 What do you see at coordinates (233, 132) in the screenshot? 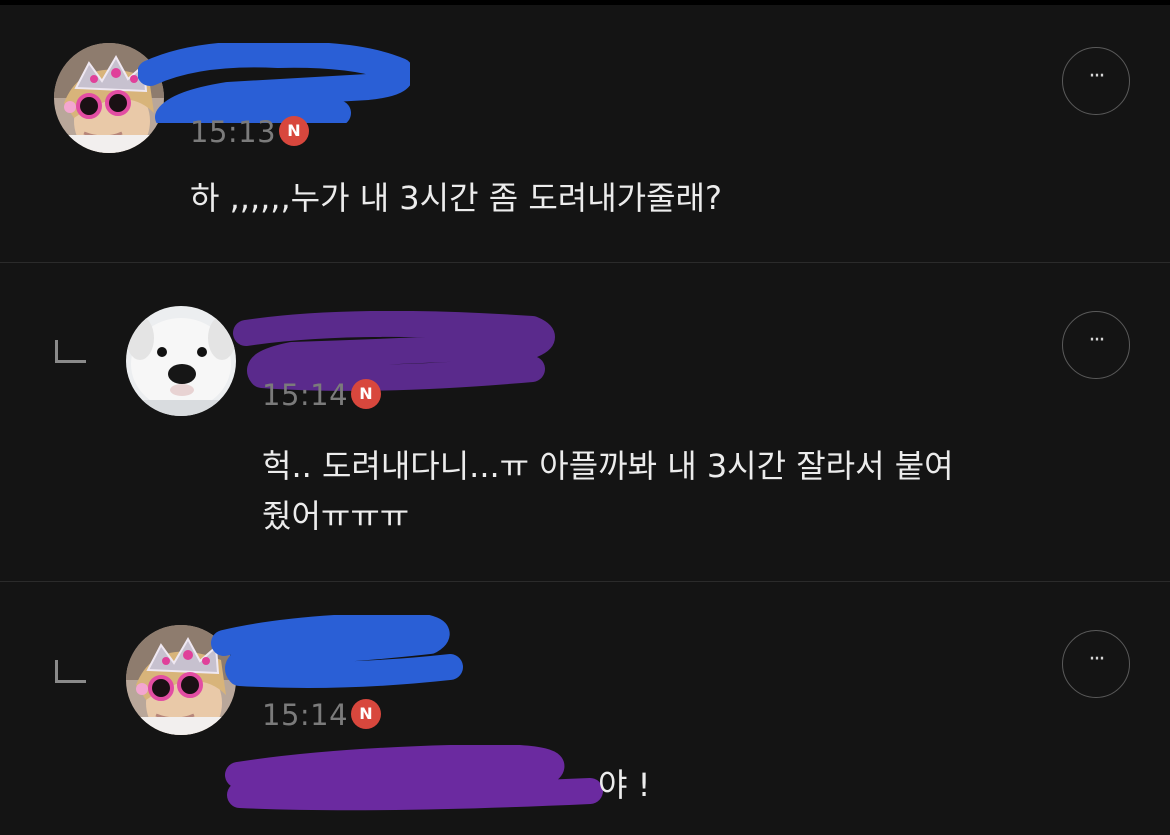
I see `comment-time: 15:13` at bounding box center [233, 132].